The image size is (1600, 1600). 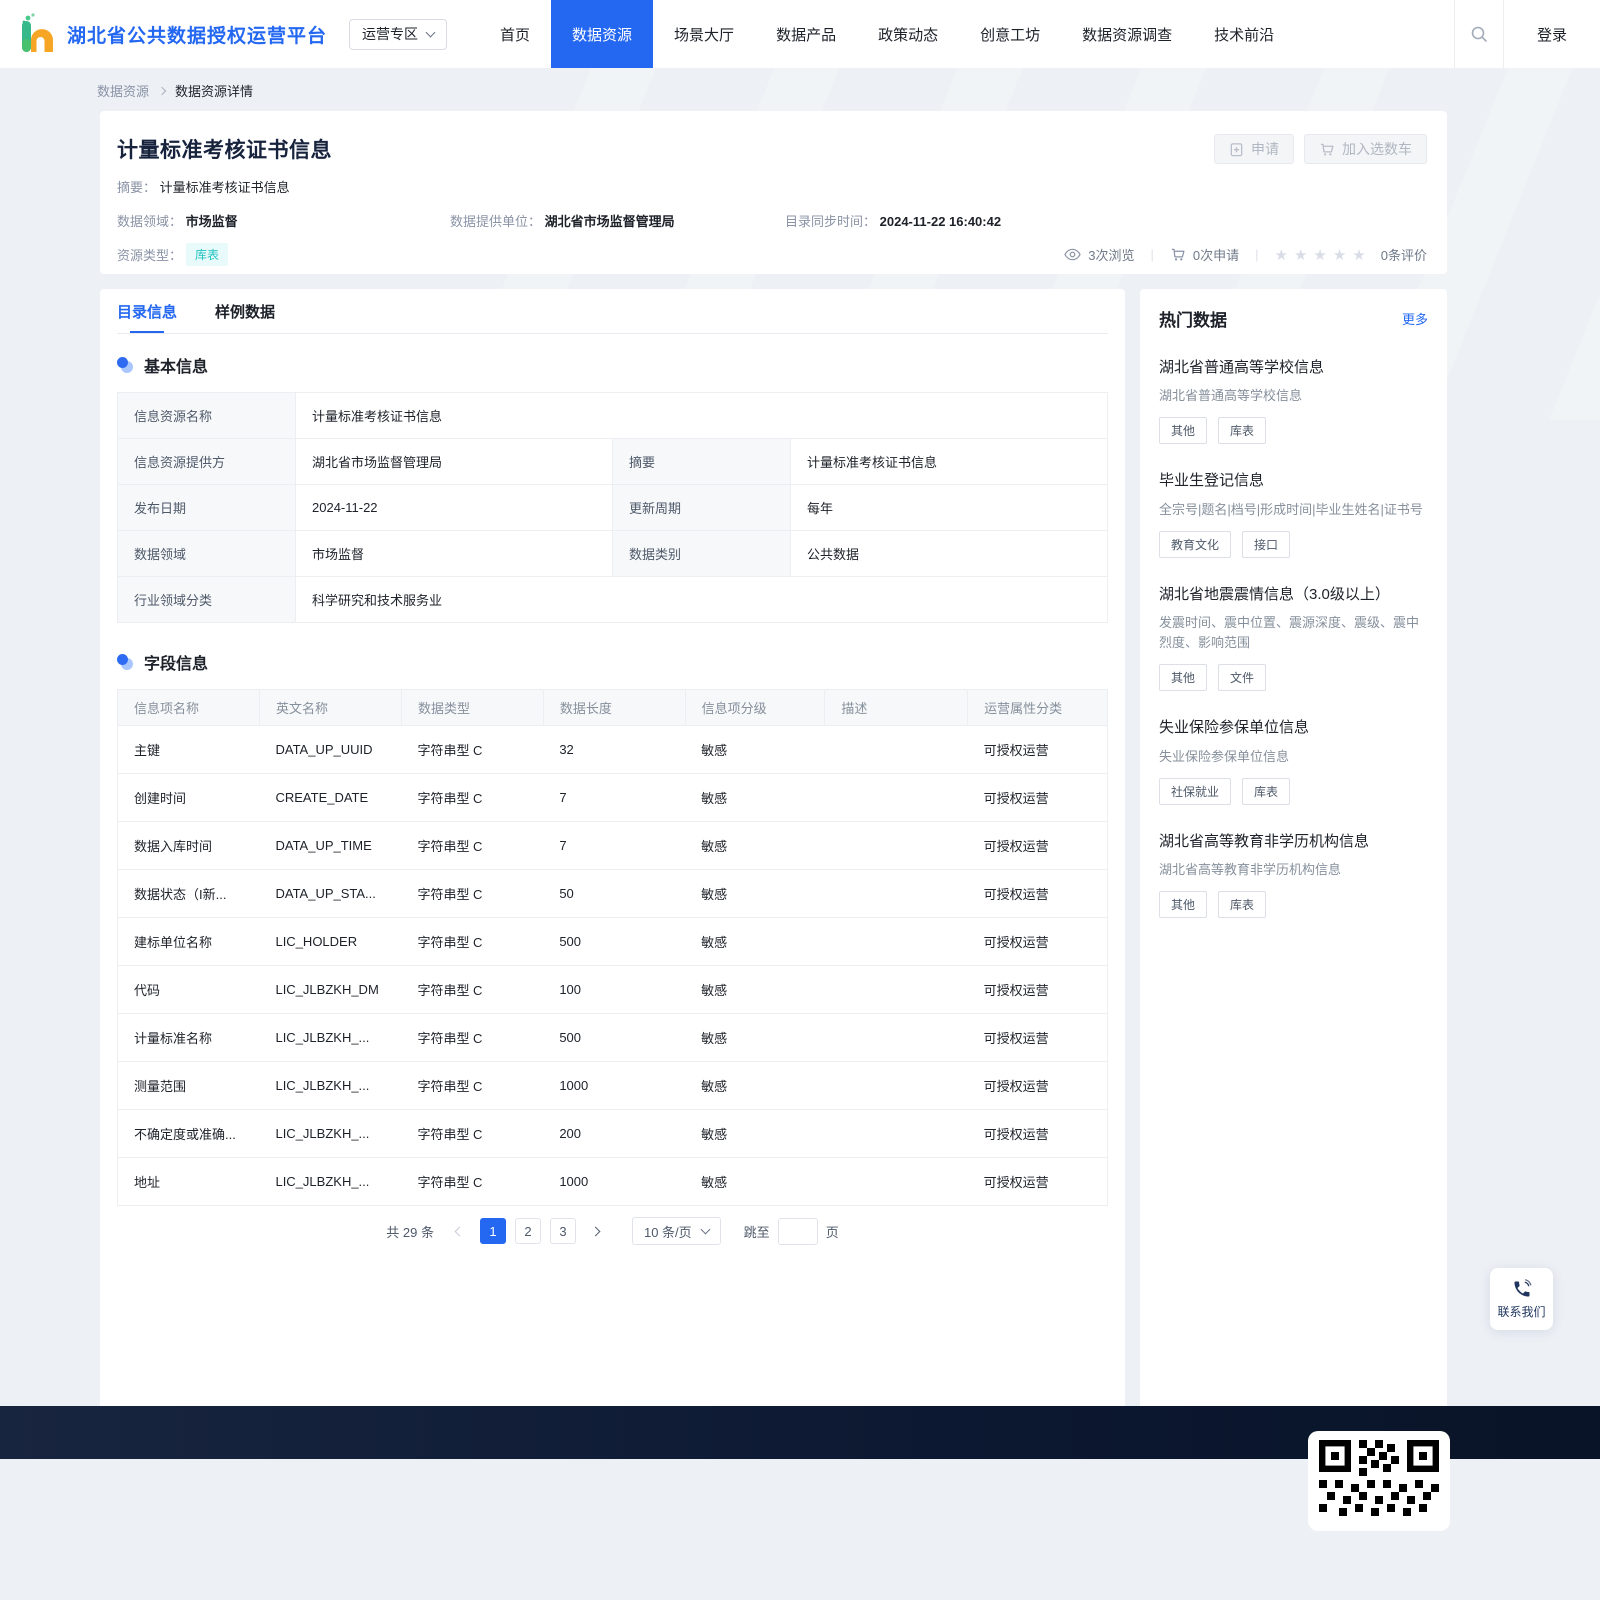 What do you see at coordinates (1293, 728) in the screenshot?
I see `hot-item-title: 失业保险参保单位信息` at bounding box center [1293, 728].